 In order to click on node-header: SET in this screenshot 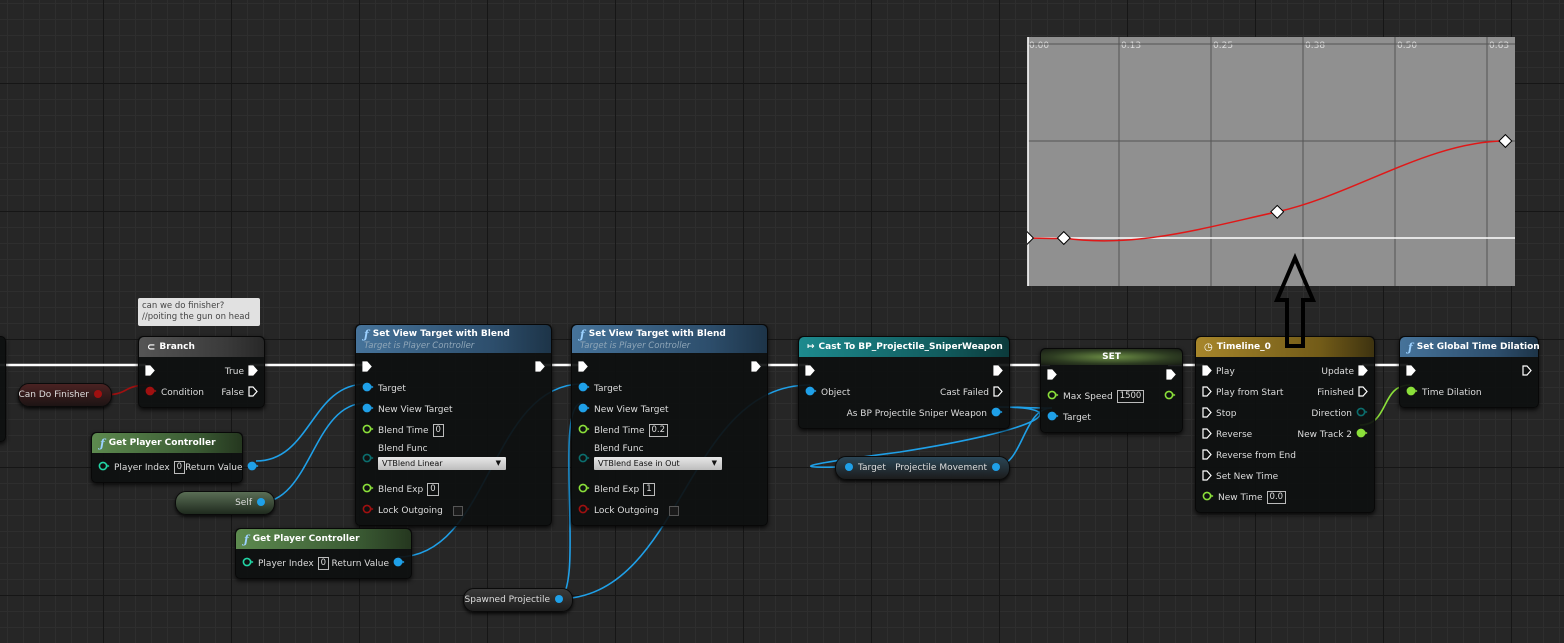, I will do `click(1111, 357)`.